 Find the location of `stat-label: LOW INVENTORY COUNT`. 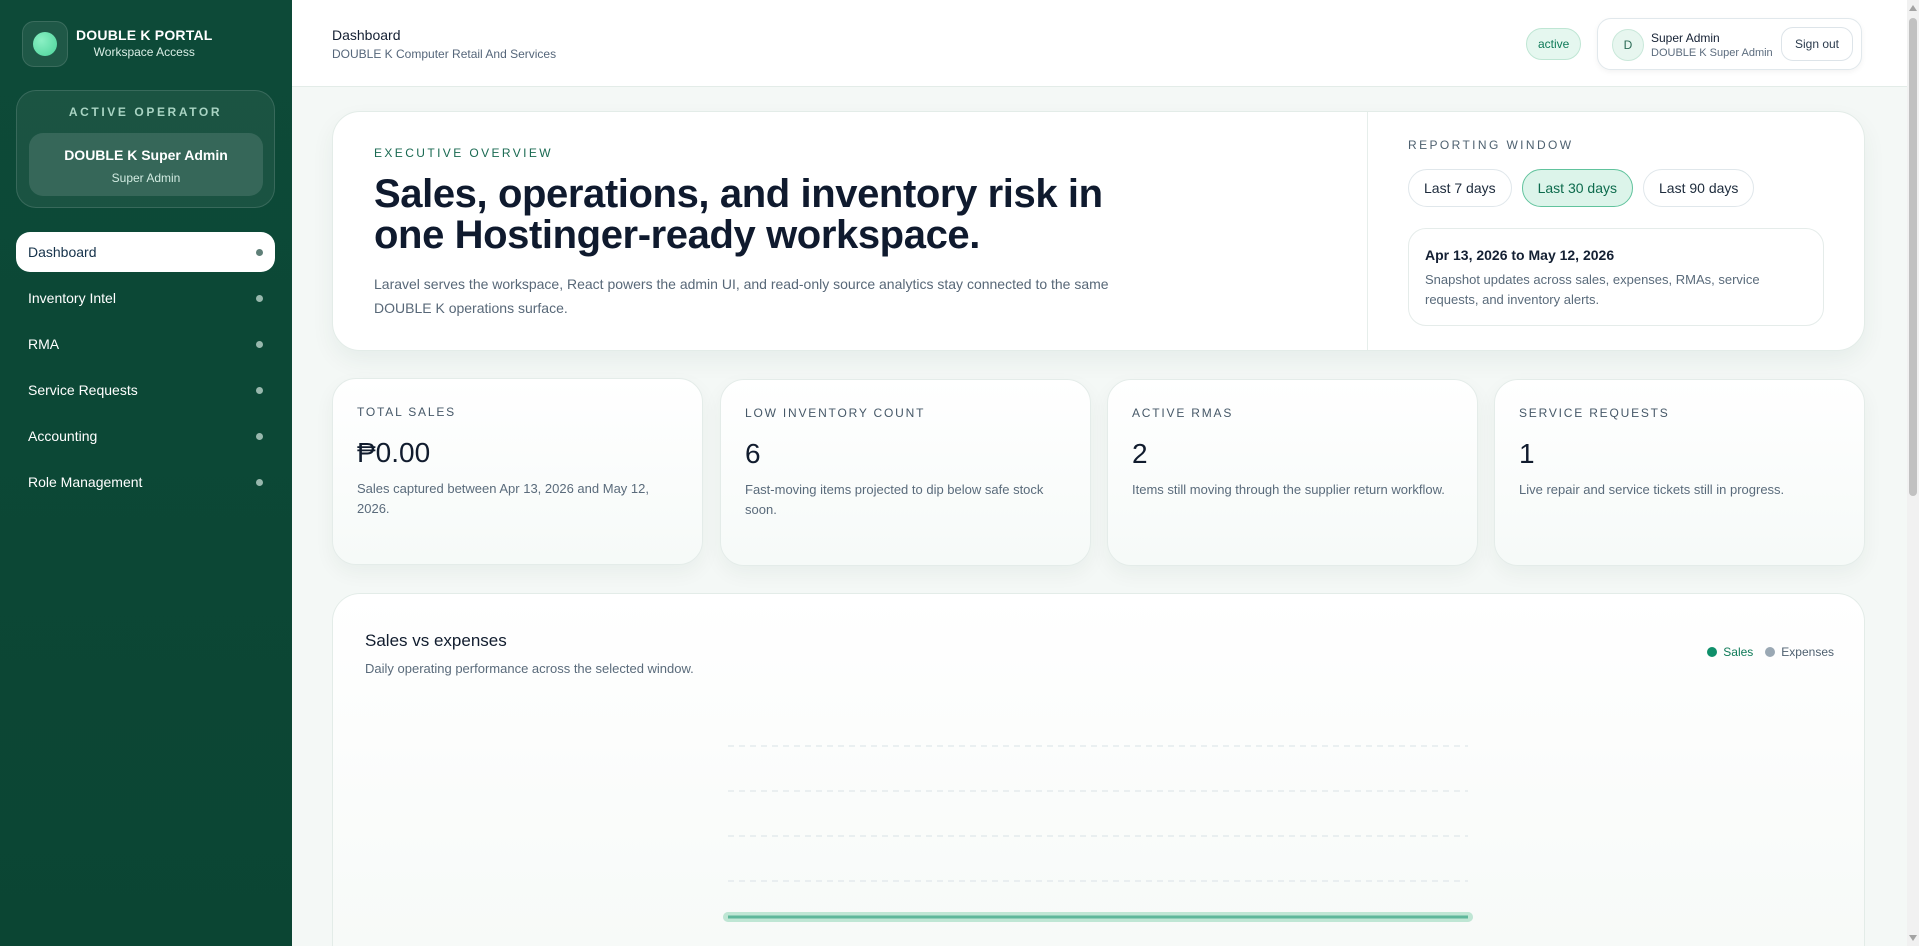

stat-label: LOW INVENTORY COUNT is located at coordinates (835, 413).